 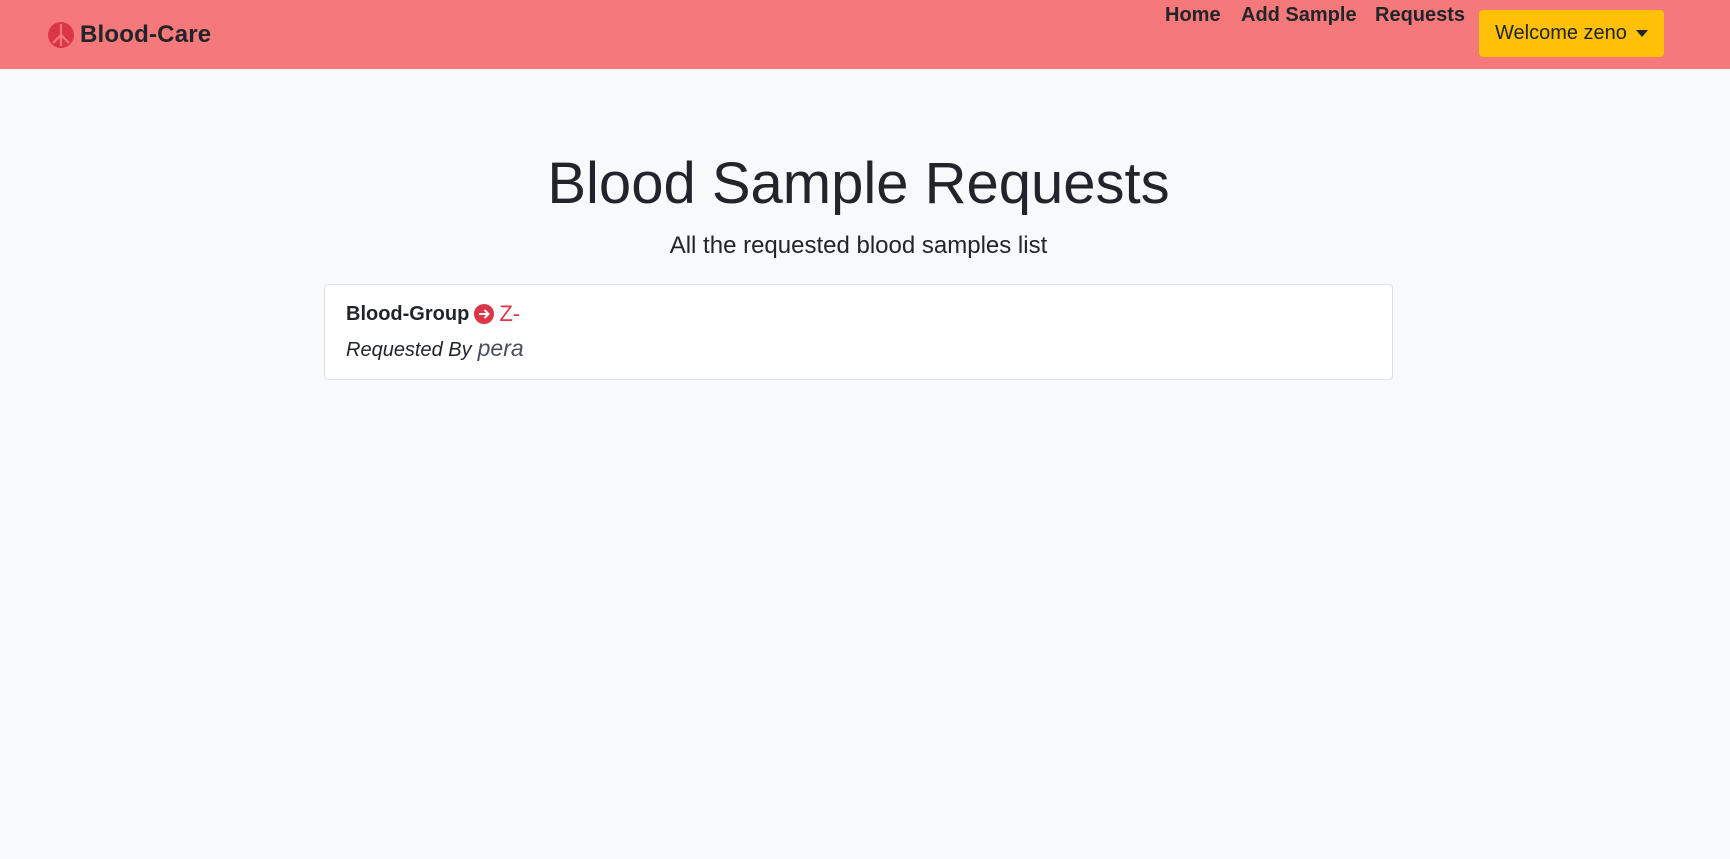 I want to click on requested-by-label: Requested By, so click(x=409, y=350).